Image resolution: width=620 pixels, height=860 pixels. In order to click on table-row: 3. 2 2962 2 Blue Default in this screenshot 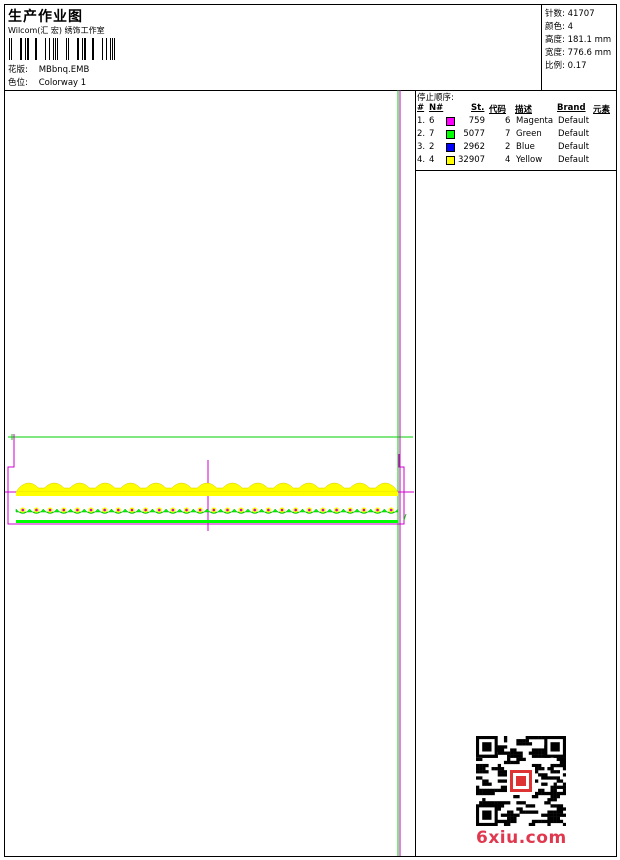, I will do `click(515, 148)`.